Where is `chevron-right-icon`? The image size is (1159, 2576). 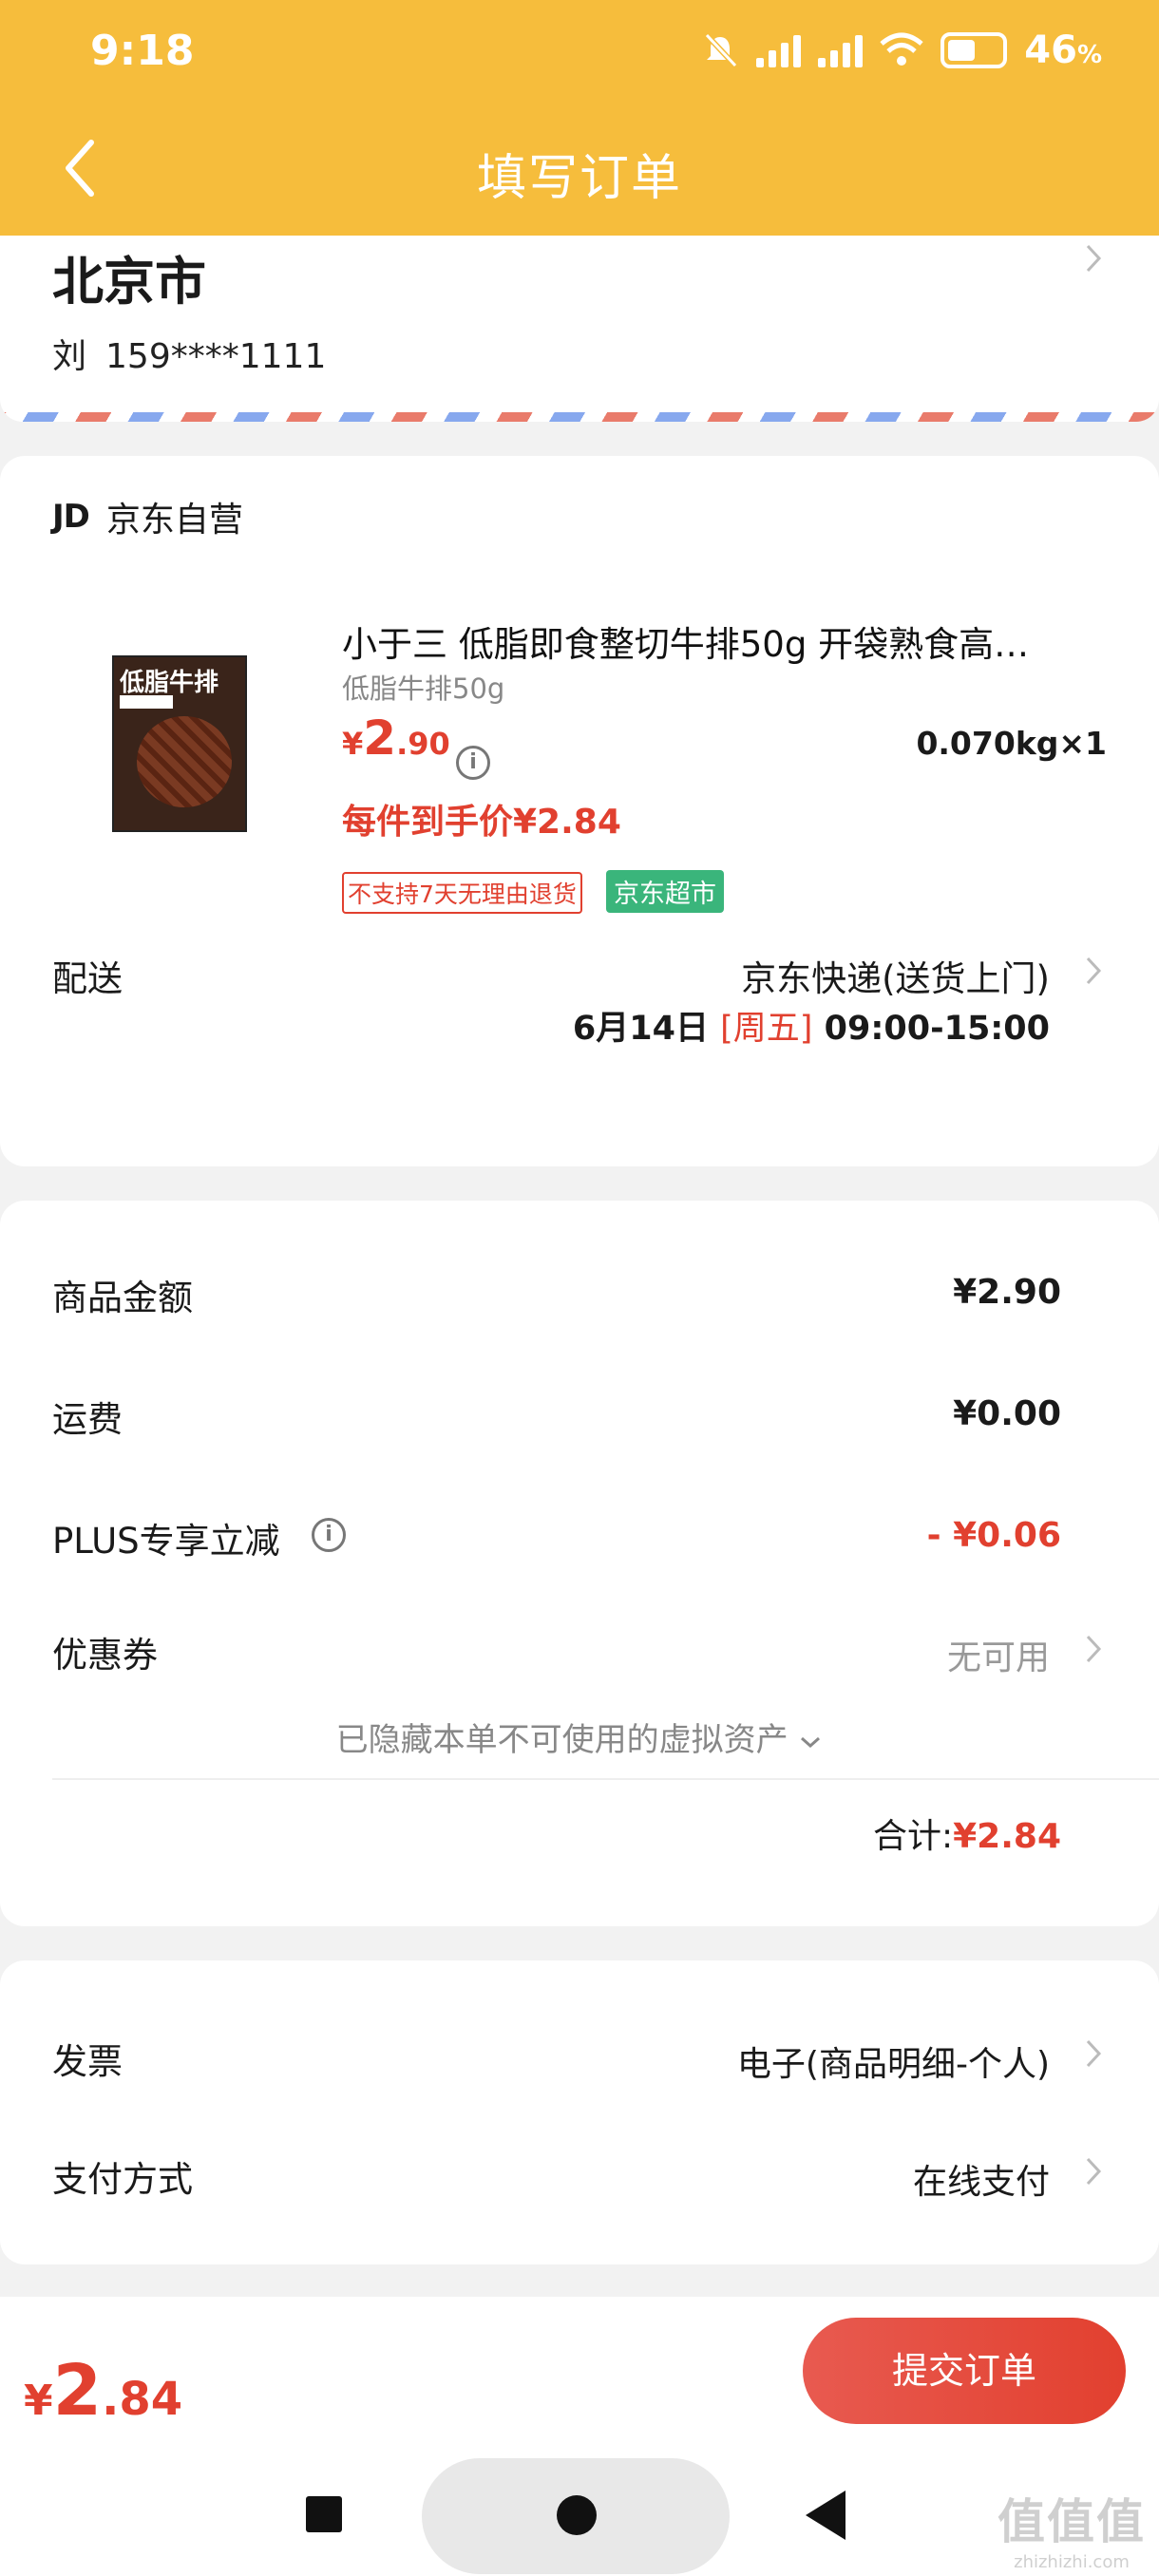
chevron-right-icon is located at coordinates (1093, 258).